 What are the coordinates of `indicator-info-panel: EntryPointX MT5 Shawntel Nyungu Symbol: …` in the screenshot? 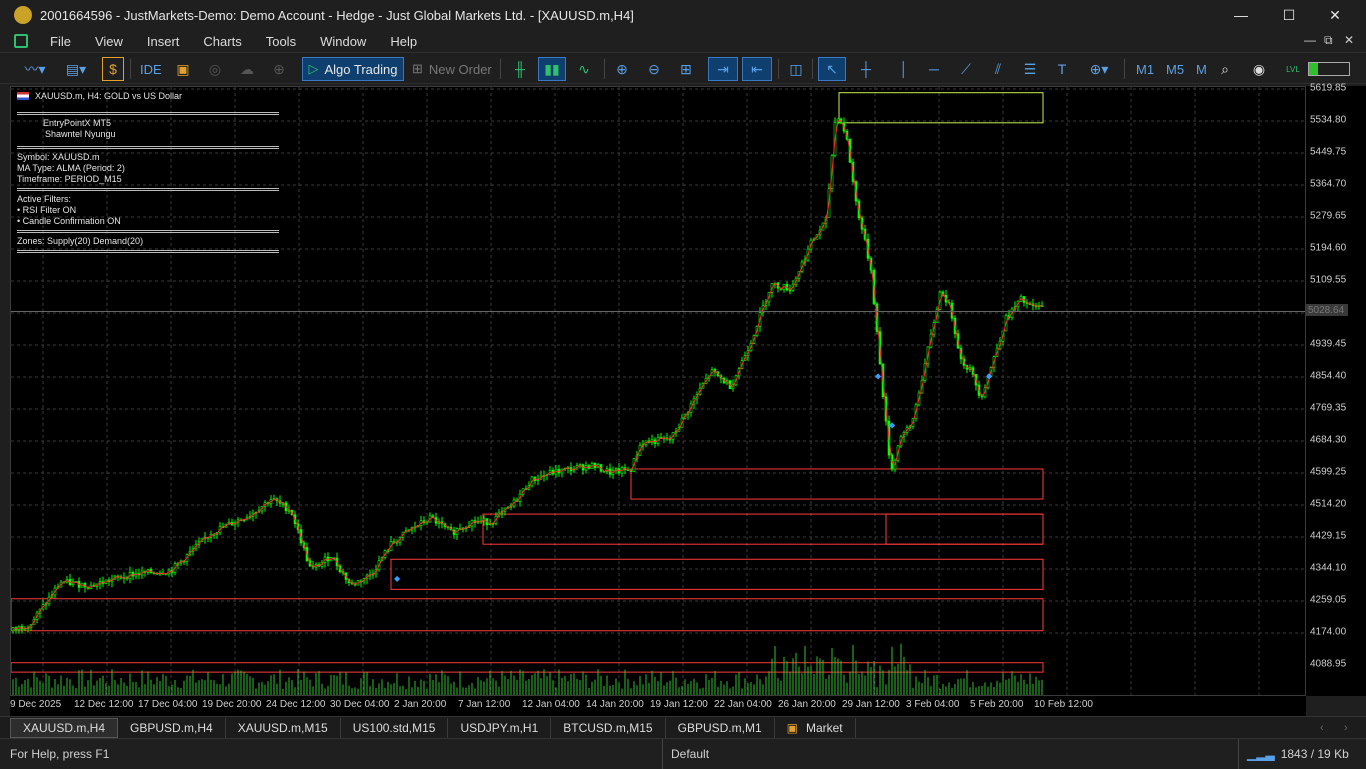 It's located at (148, 182).